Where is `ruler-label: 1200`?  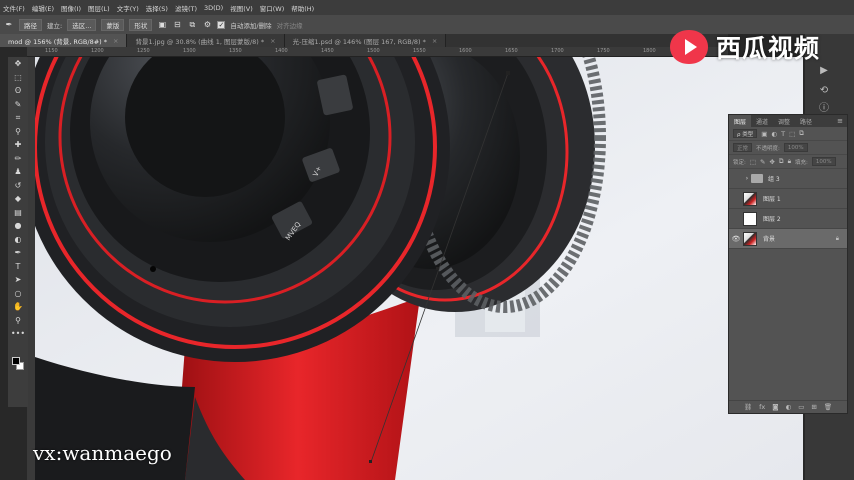 ruler-label: 1200 is located at coordinates (97, 51).